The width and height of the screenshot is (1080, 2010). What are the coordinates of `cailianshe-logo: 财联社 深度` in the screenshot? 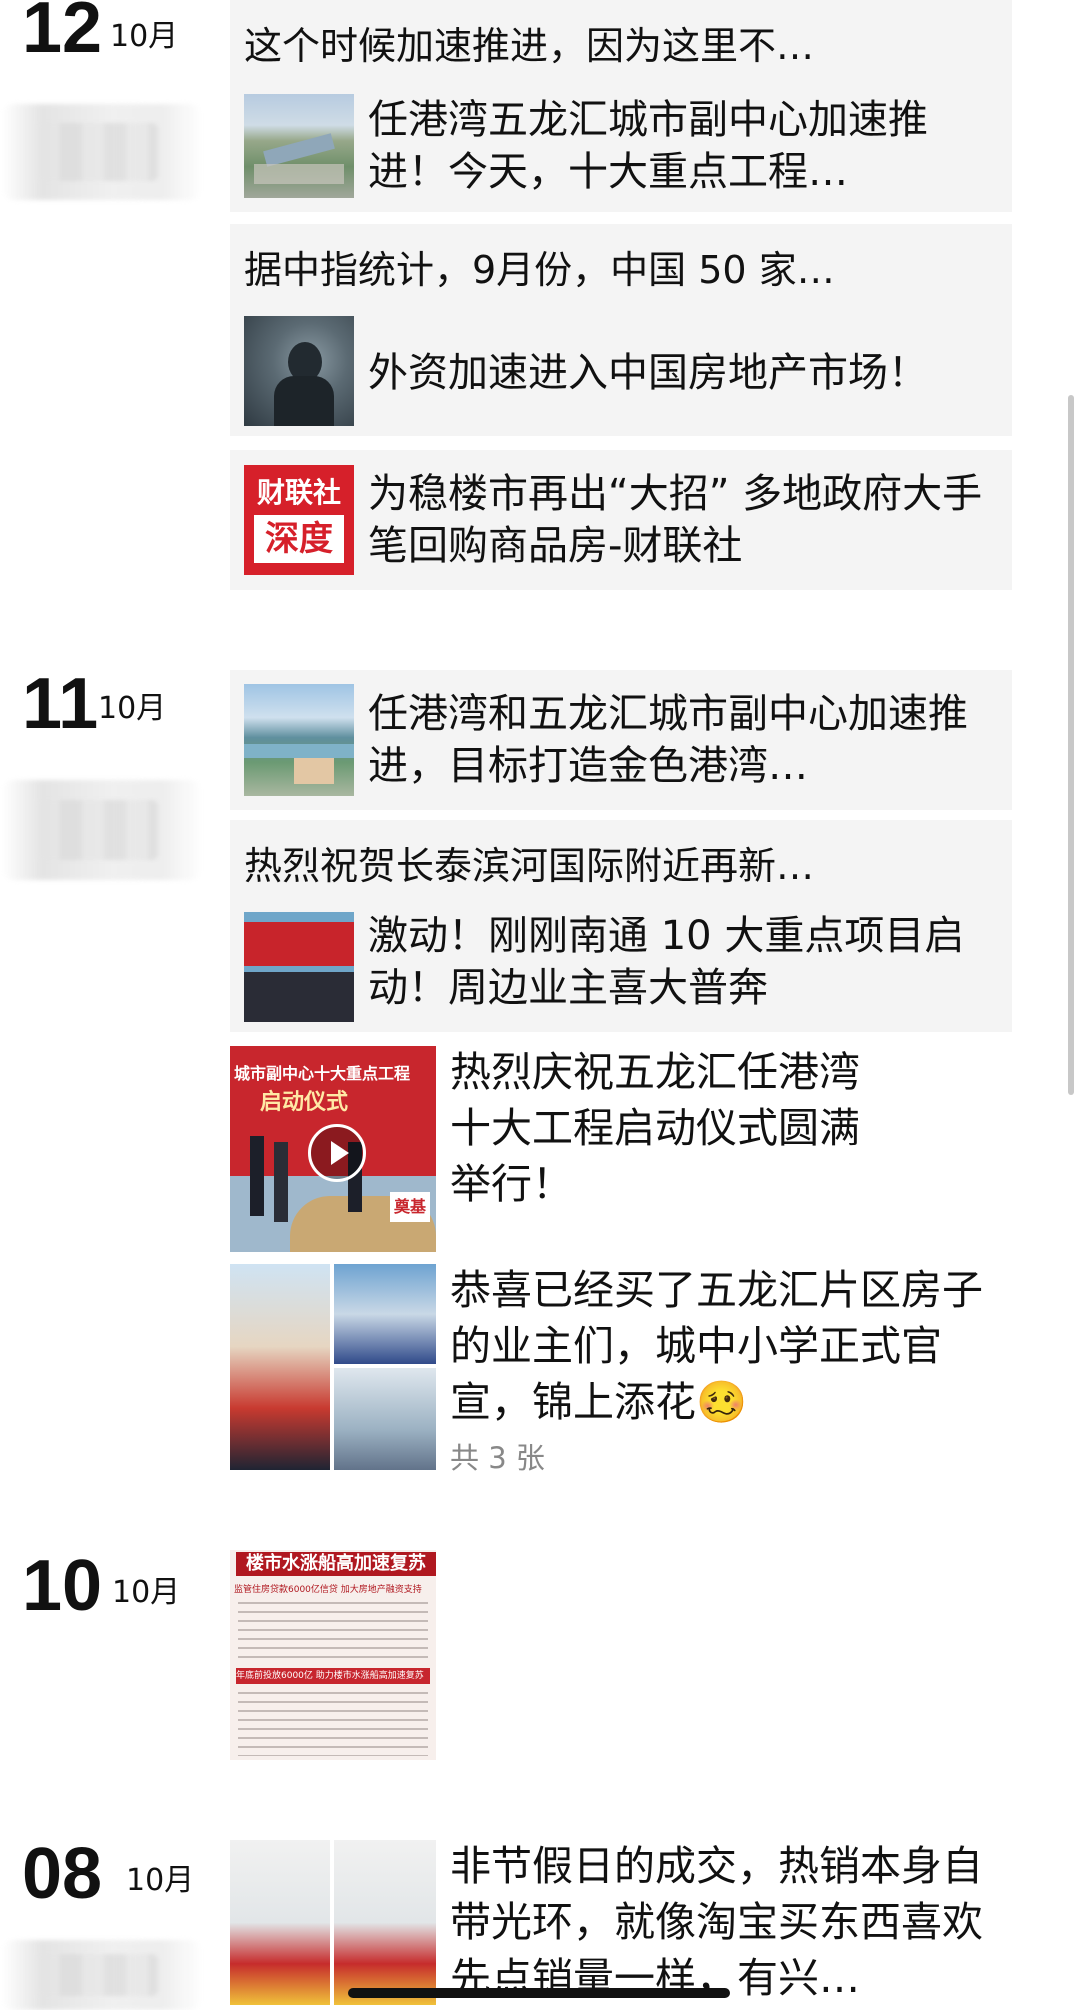 It's located at (299, 520).